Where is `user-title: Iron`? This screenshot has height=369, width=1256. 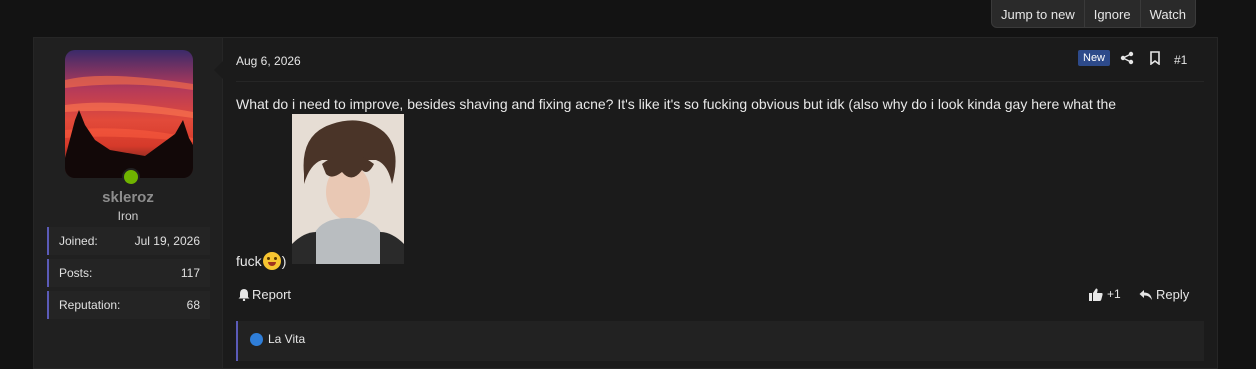
user-title: Iron is located at coordinates (128, 216).